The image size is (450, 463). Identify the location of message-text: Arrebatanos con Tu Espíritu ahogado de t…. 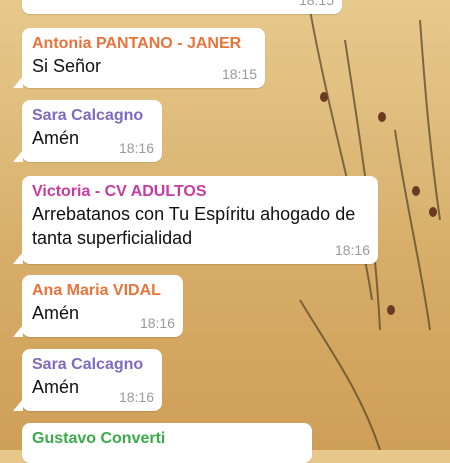
(194, 226).